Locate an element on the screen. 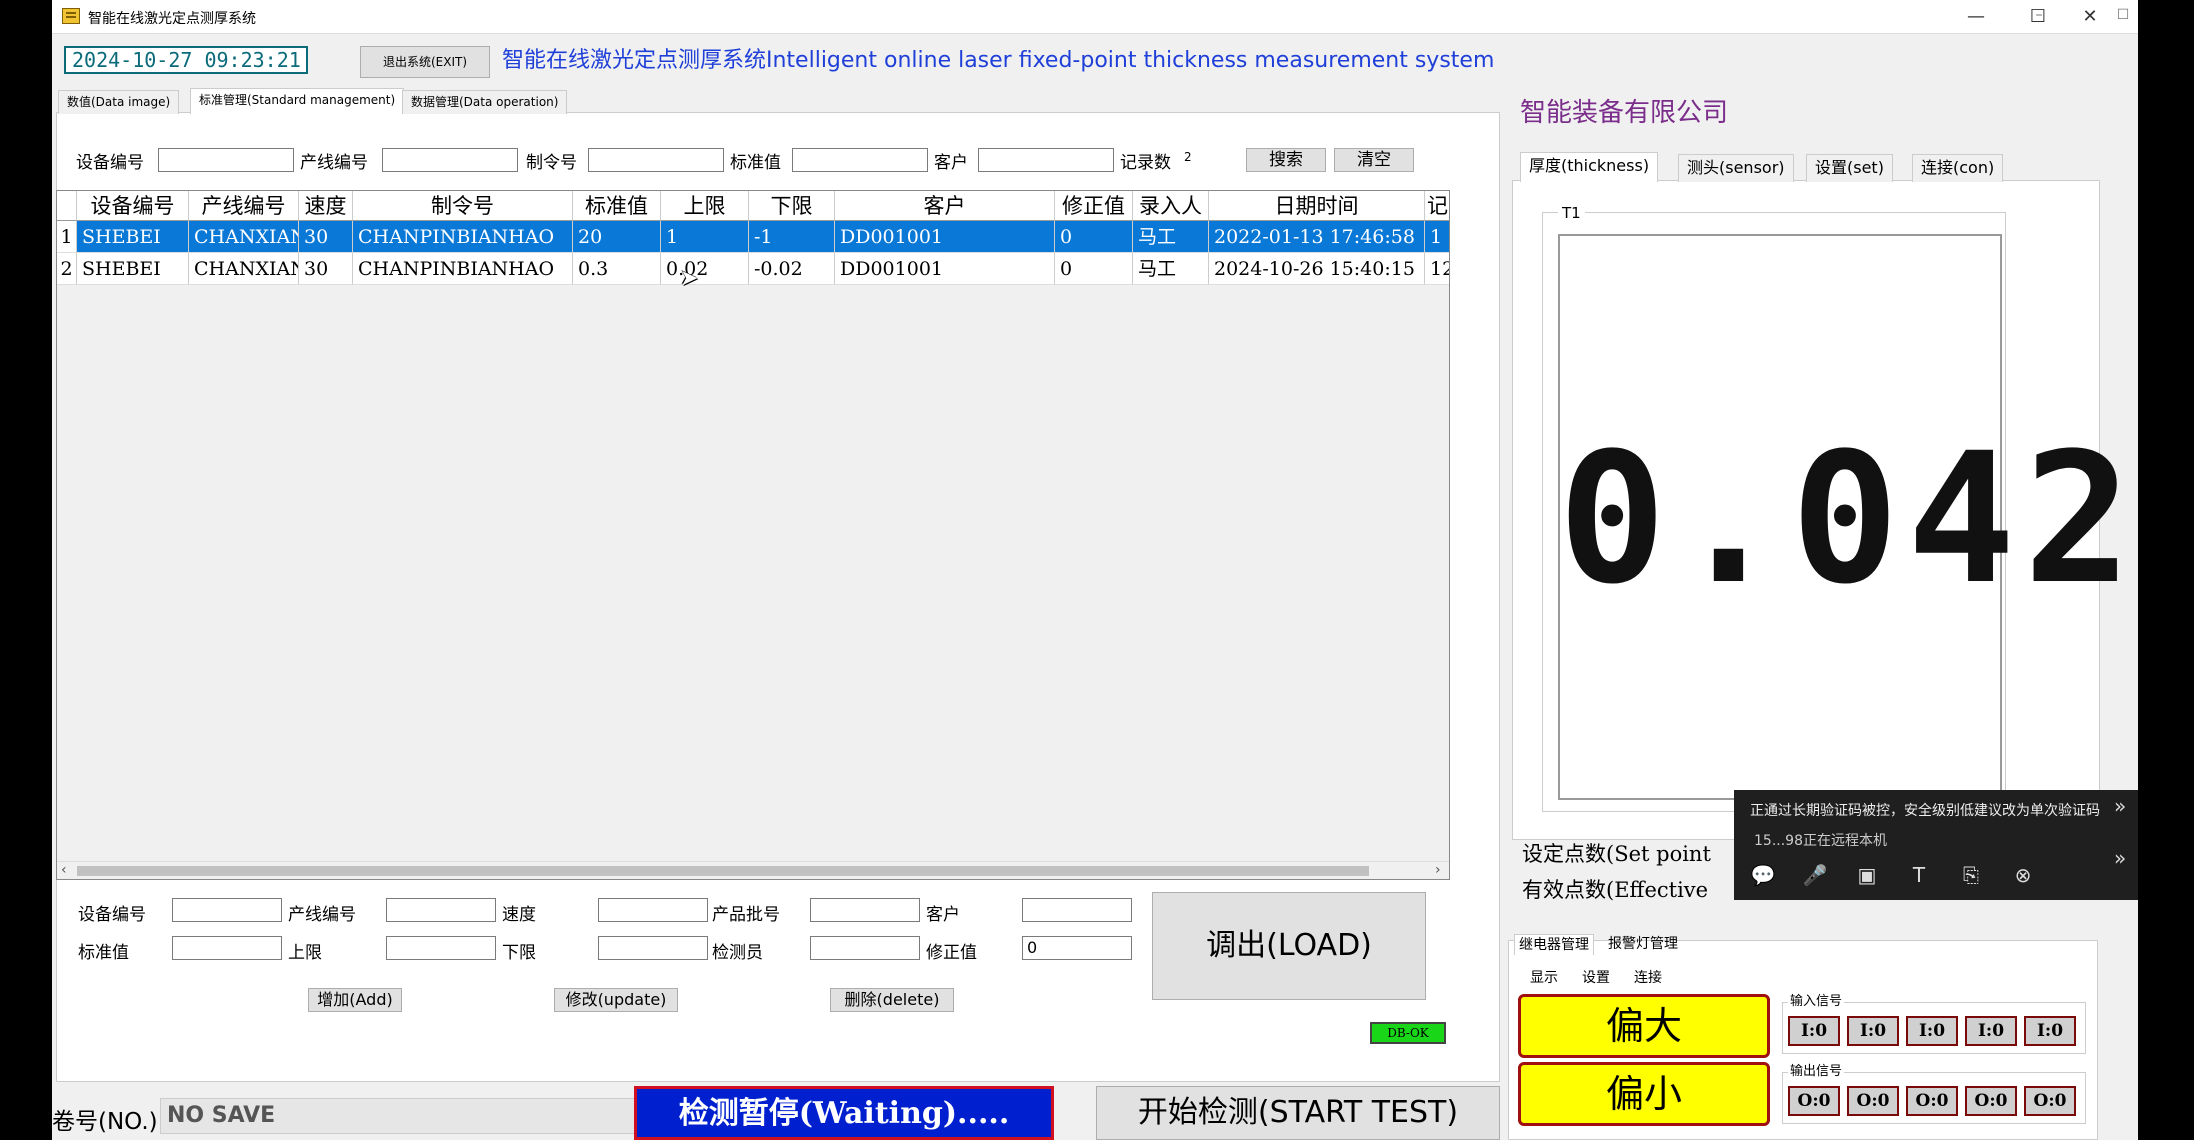  tab-data-image: 数值(Data image) is located at coordinates (119, 102).